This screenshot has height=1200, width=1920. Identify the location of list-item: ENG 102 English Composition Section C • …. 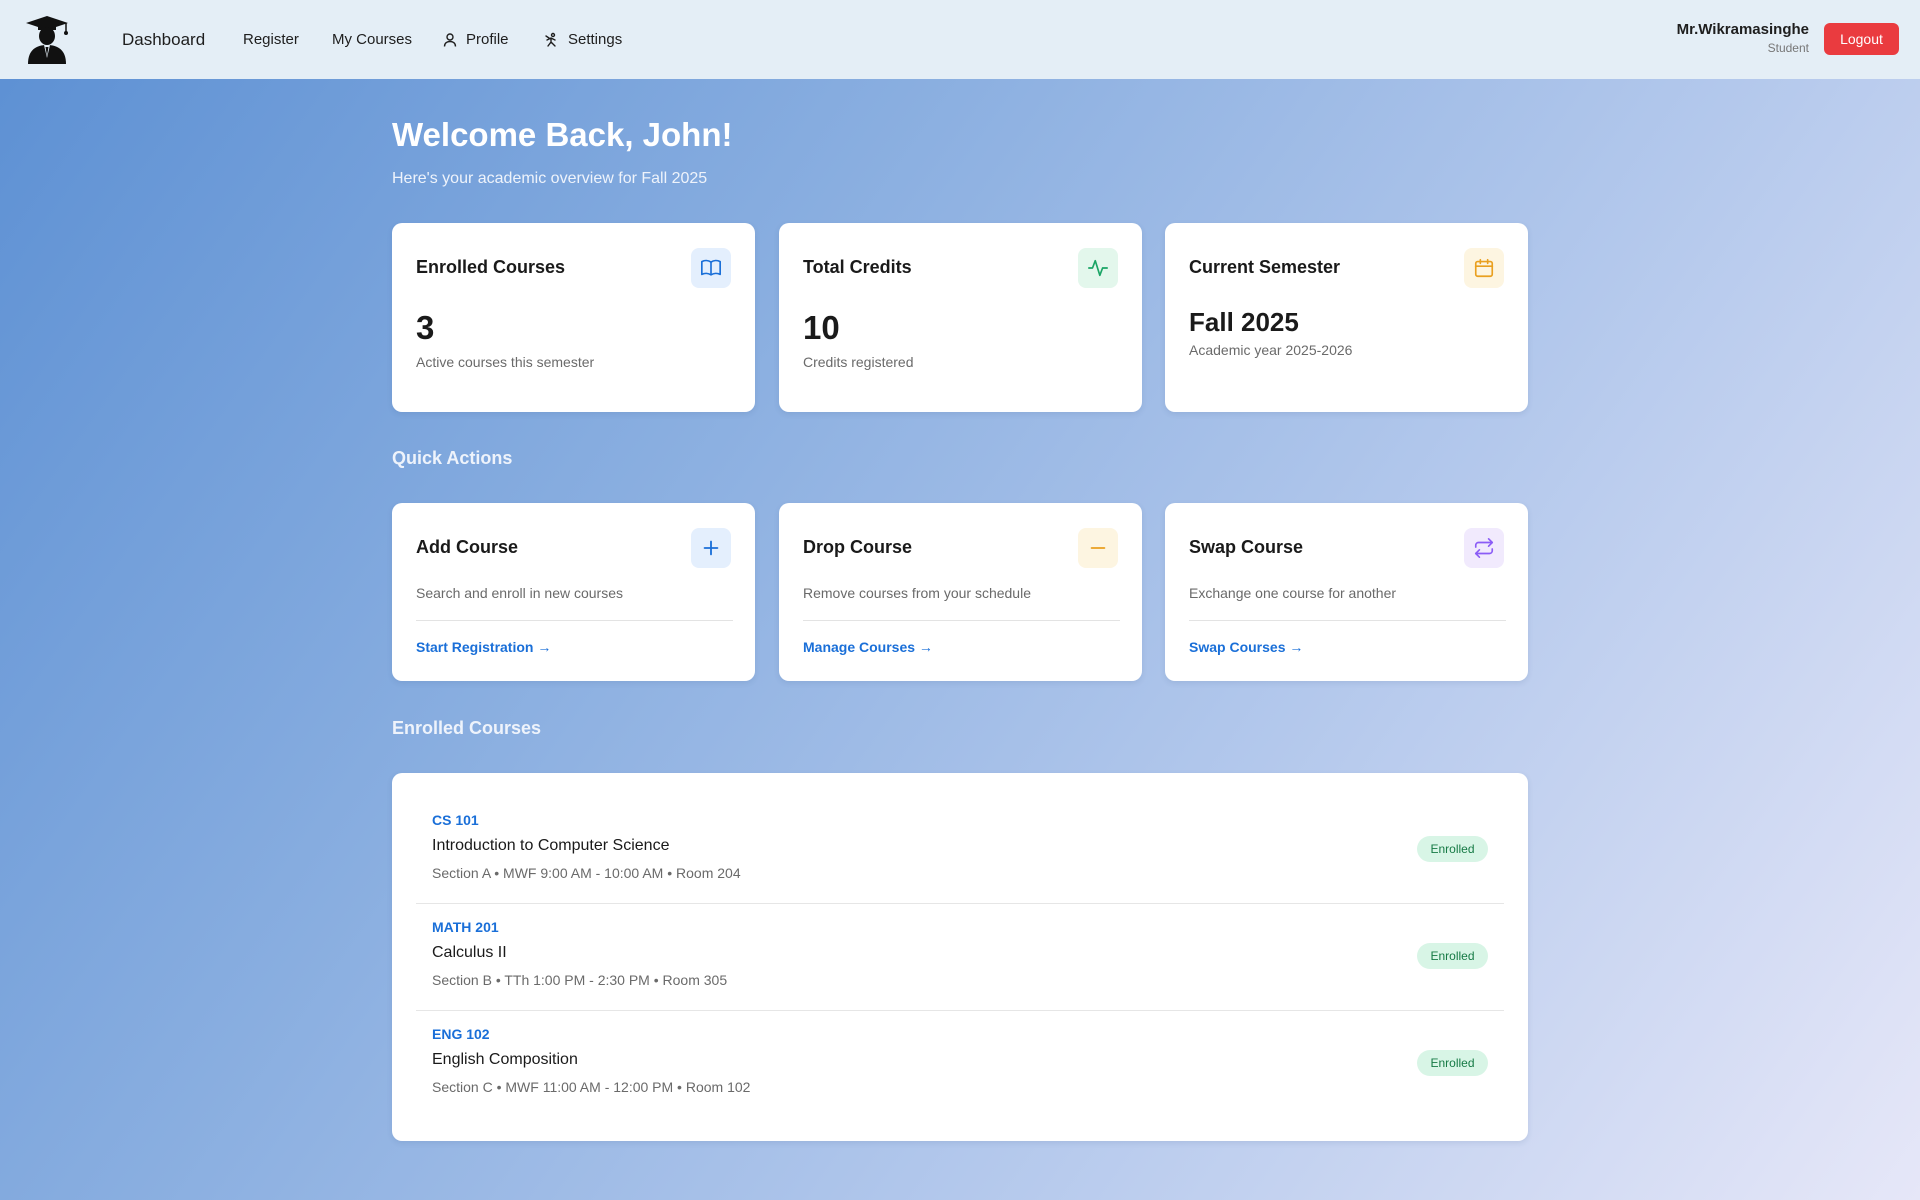
(960, 1064).